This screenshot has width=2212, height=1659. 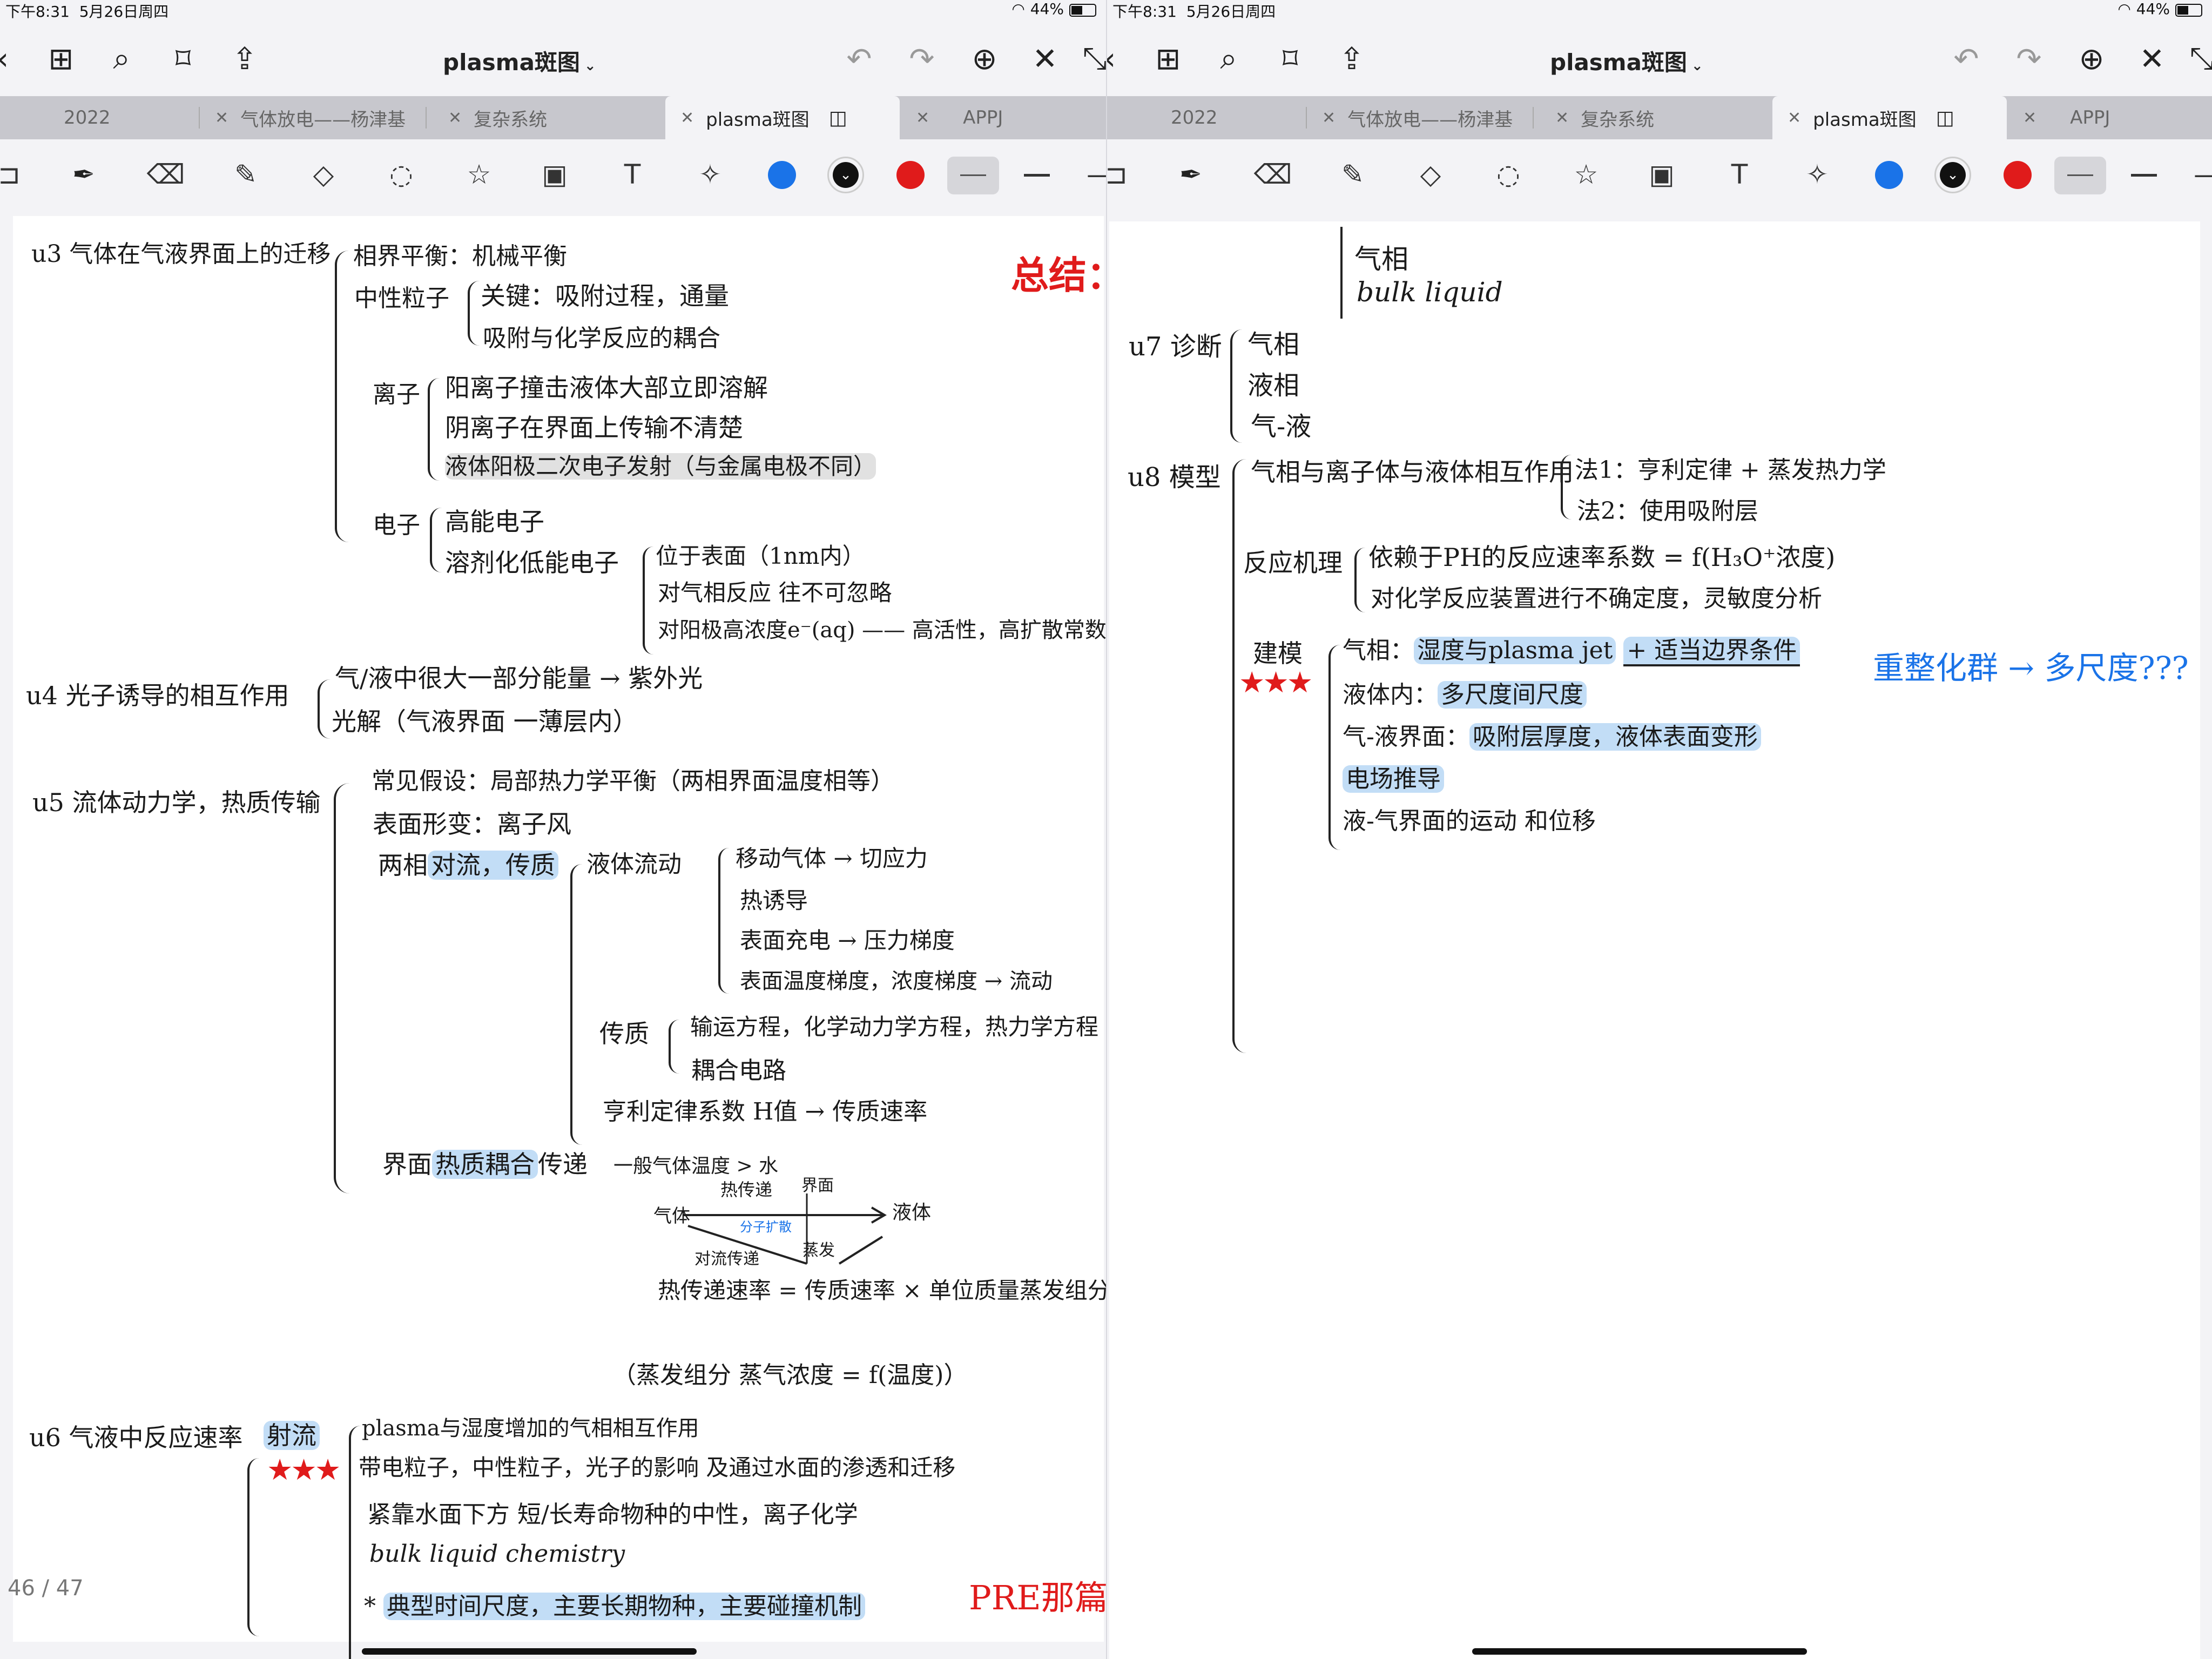 I want to click on u3-ion-3-highlight: 液体阳极二次电子发射（与金属电极不同）, so click(x=660, y=466).